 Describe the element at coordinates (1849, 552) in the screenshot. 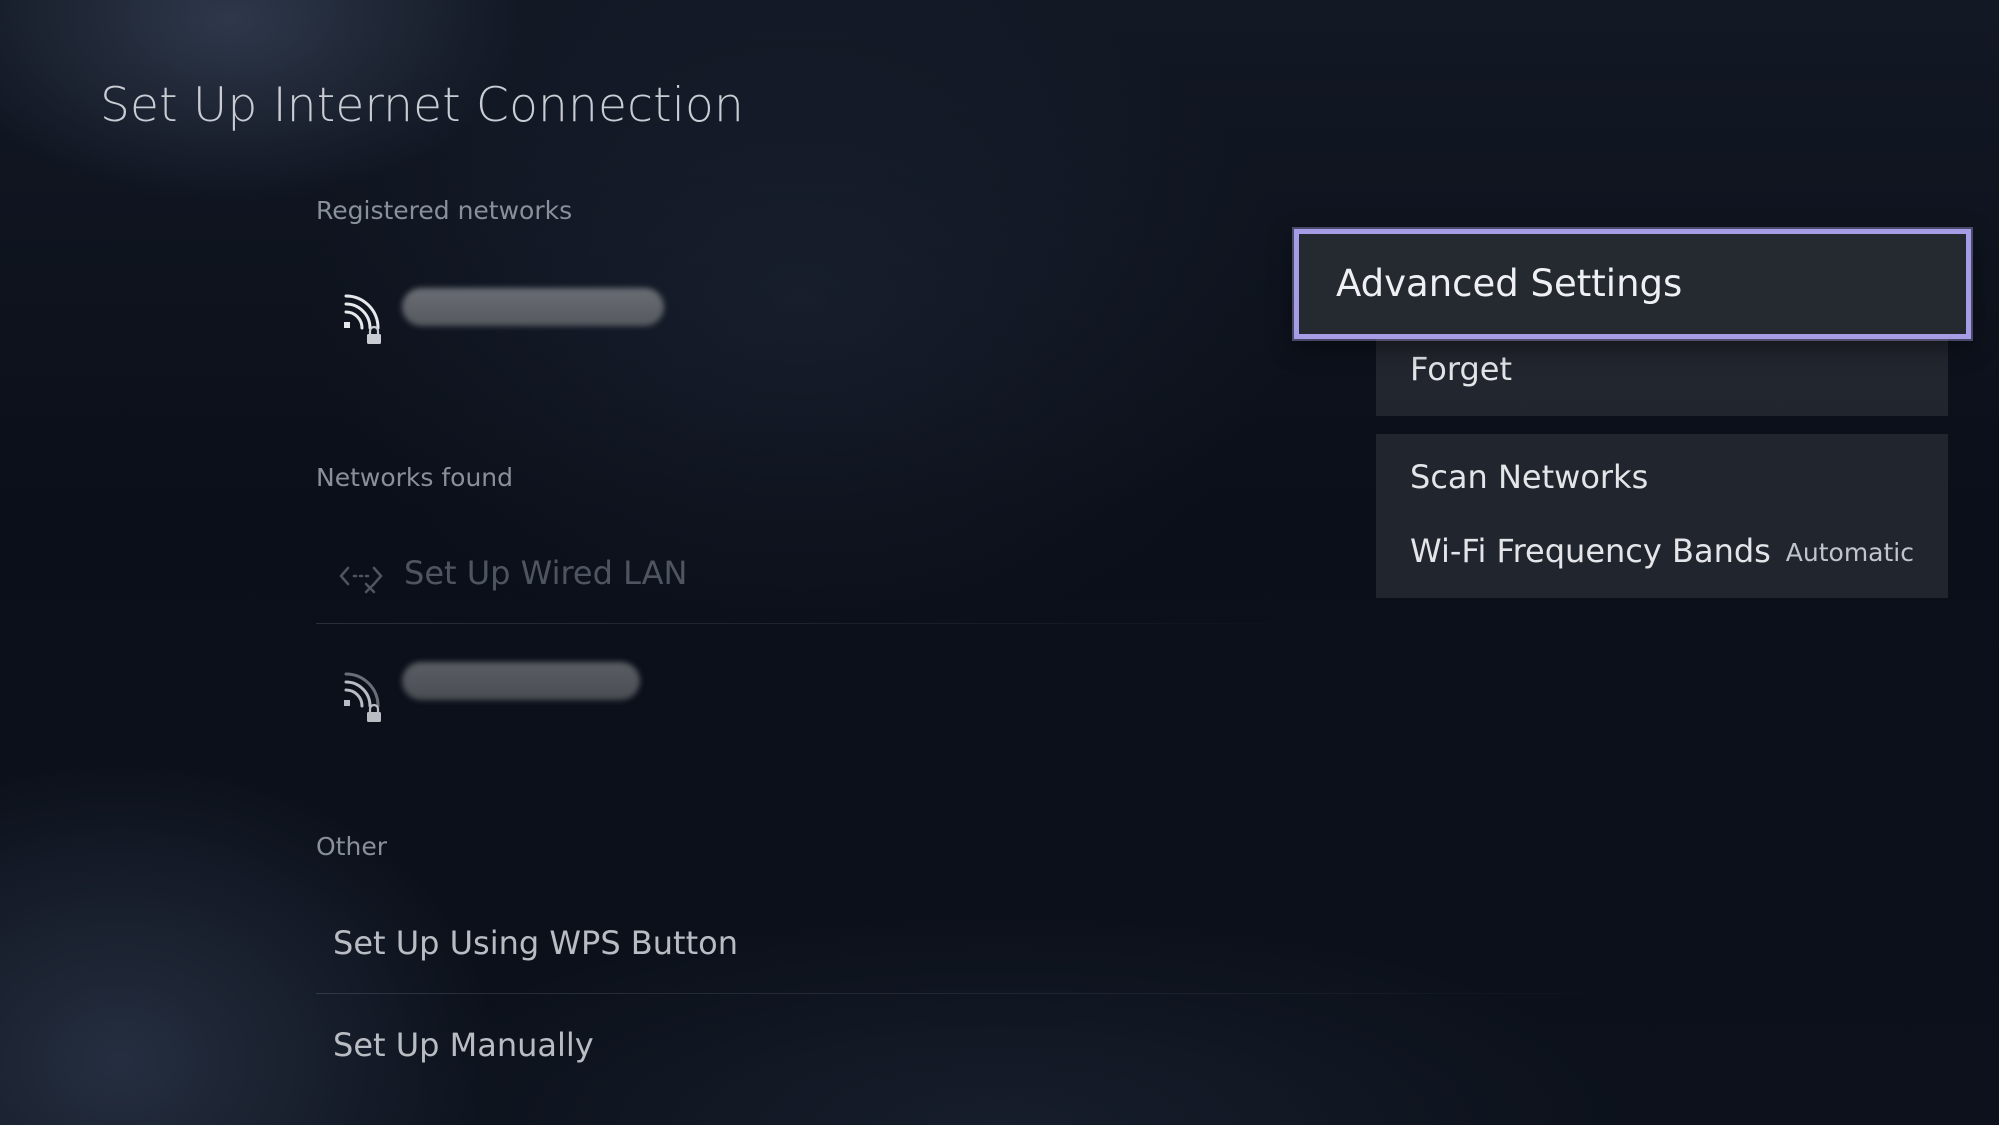

I see `wifi-frequency-bands-value: Automatic` at that location.